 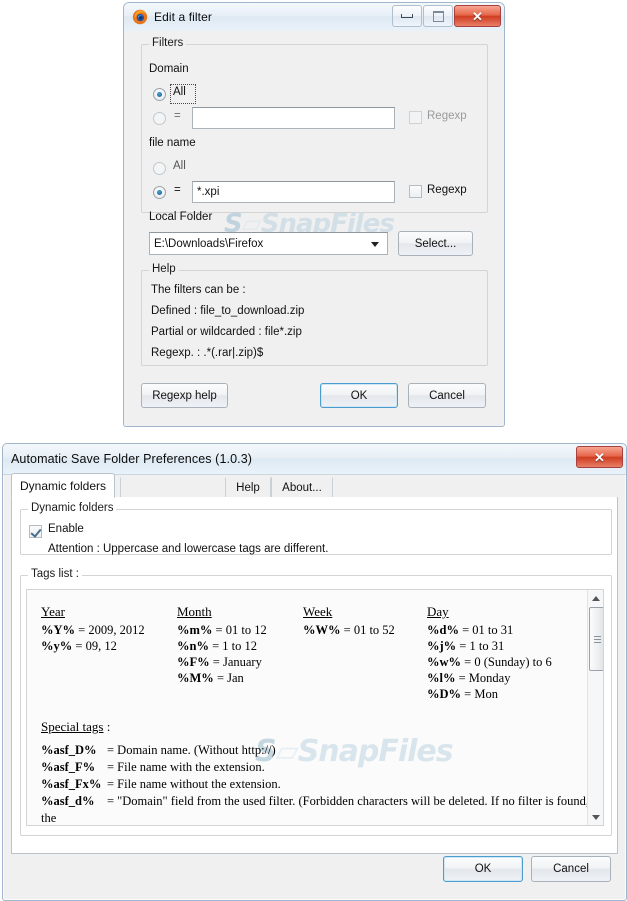 What do you see at coordinates (444, 694) in the screenshot?
I see `tag-key: %D%` at bounding box center [444, 694].